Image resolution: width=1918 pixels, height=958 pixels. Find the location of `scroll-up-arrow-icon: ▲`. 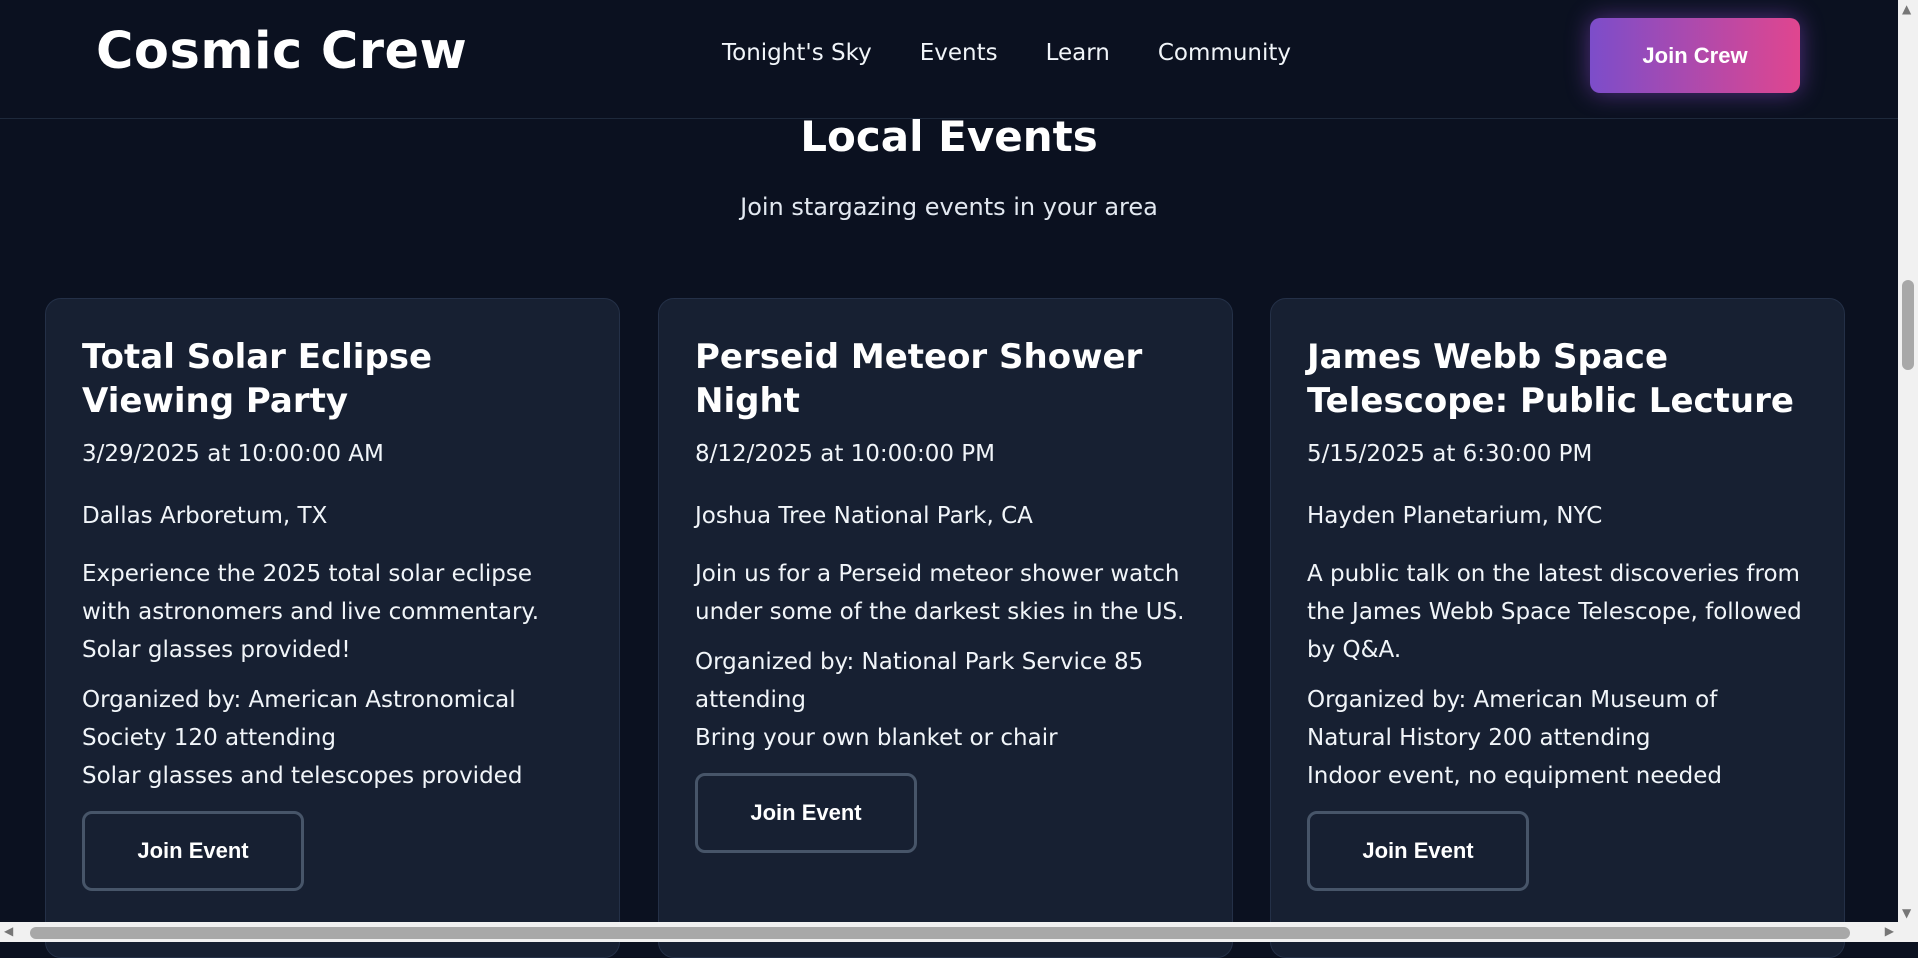

scroll-up-arrow-icon: ▲ is located at coordinates (1906, 9).